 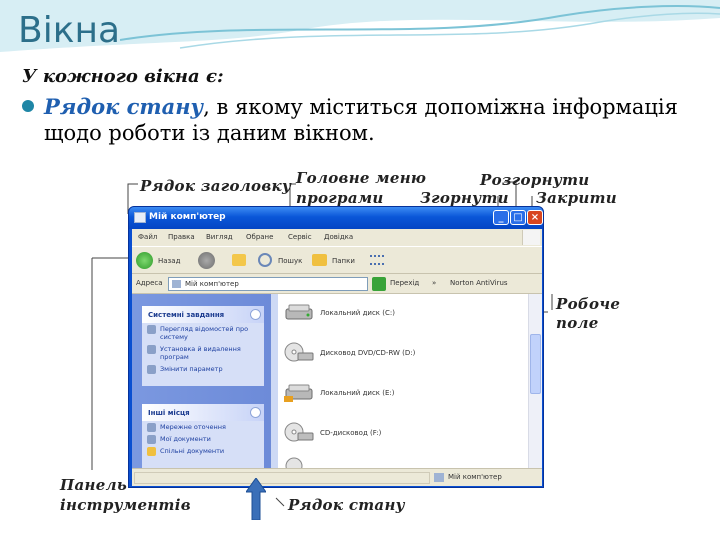 I want to click on bullet-term: Рядок стану, so click(x=124, y=106).